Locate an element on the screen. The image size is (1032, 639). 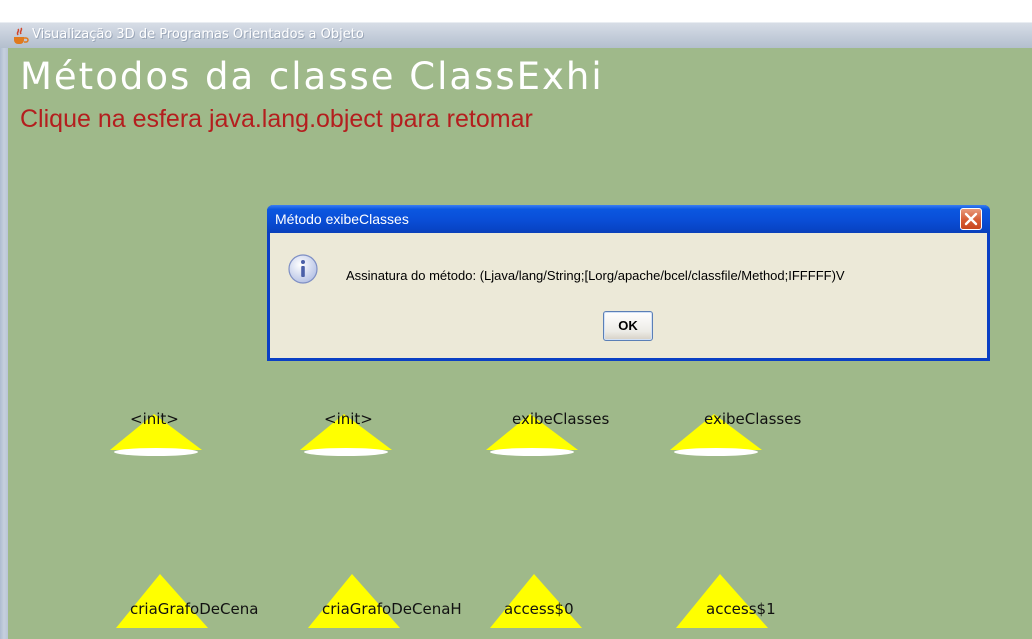
method-label: access$0 is located at coordinates (539, 609).